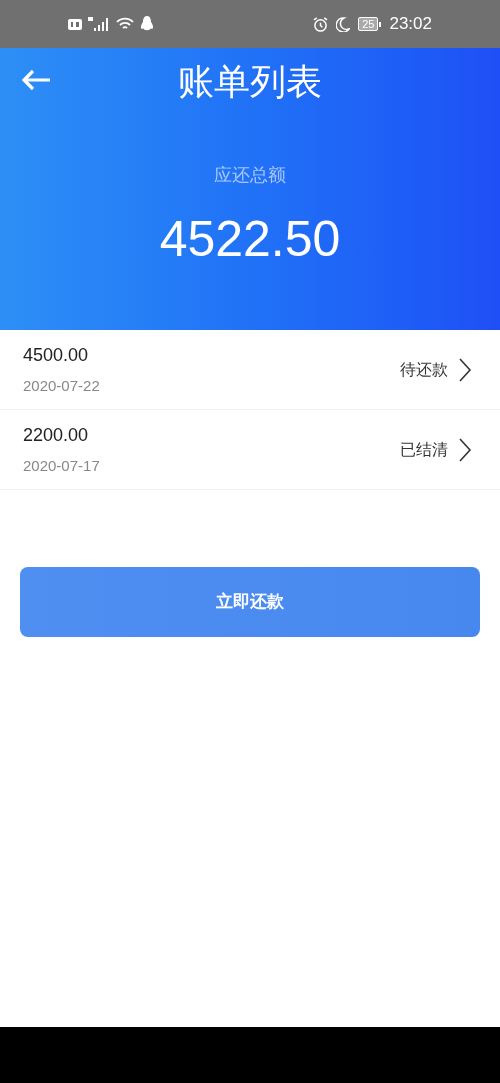  What do you see at coordinates (75, 24) in the screenshot?
I see `hd-icon` at bounding box center [75, 24].